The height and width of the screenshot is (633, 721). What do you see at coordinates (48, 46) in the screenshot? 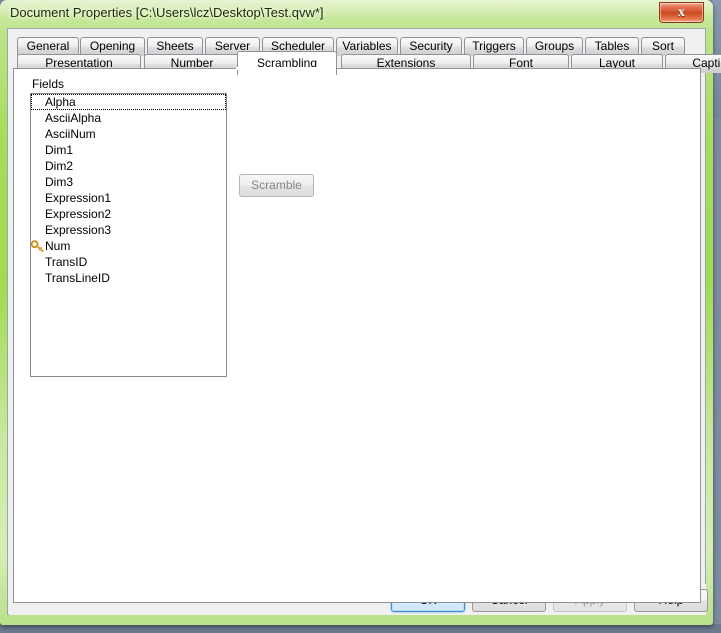
I see `tab-label: General` at bounding box center [48, 46].